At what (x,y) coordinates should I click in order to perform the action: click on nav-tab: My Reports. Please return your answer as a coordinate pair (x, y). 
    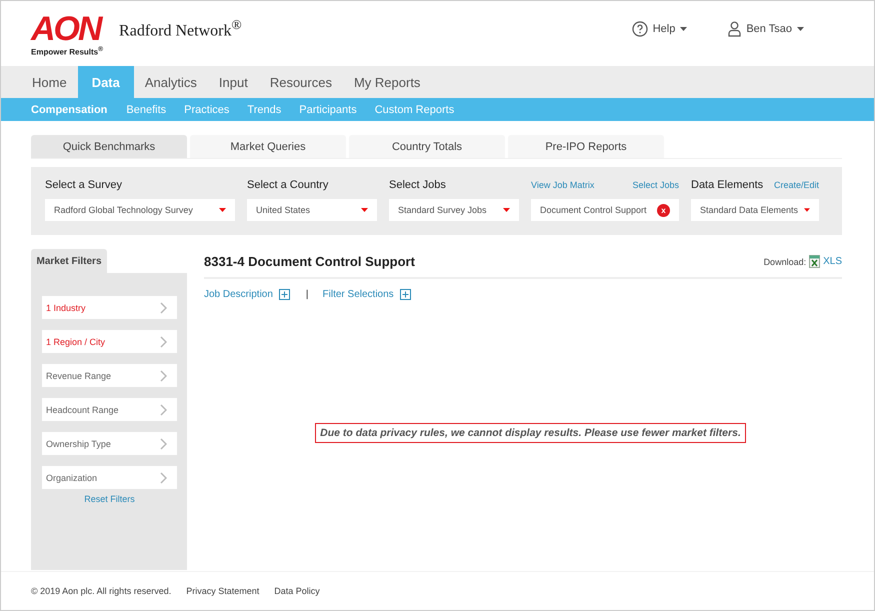
    Looking at the image, I should click on (387, 82).